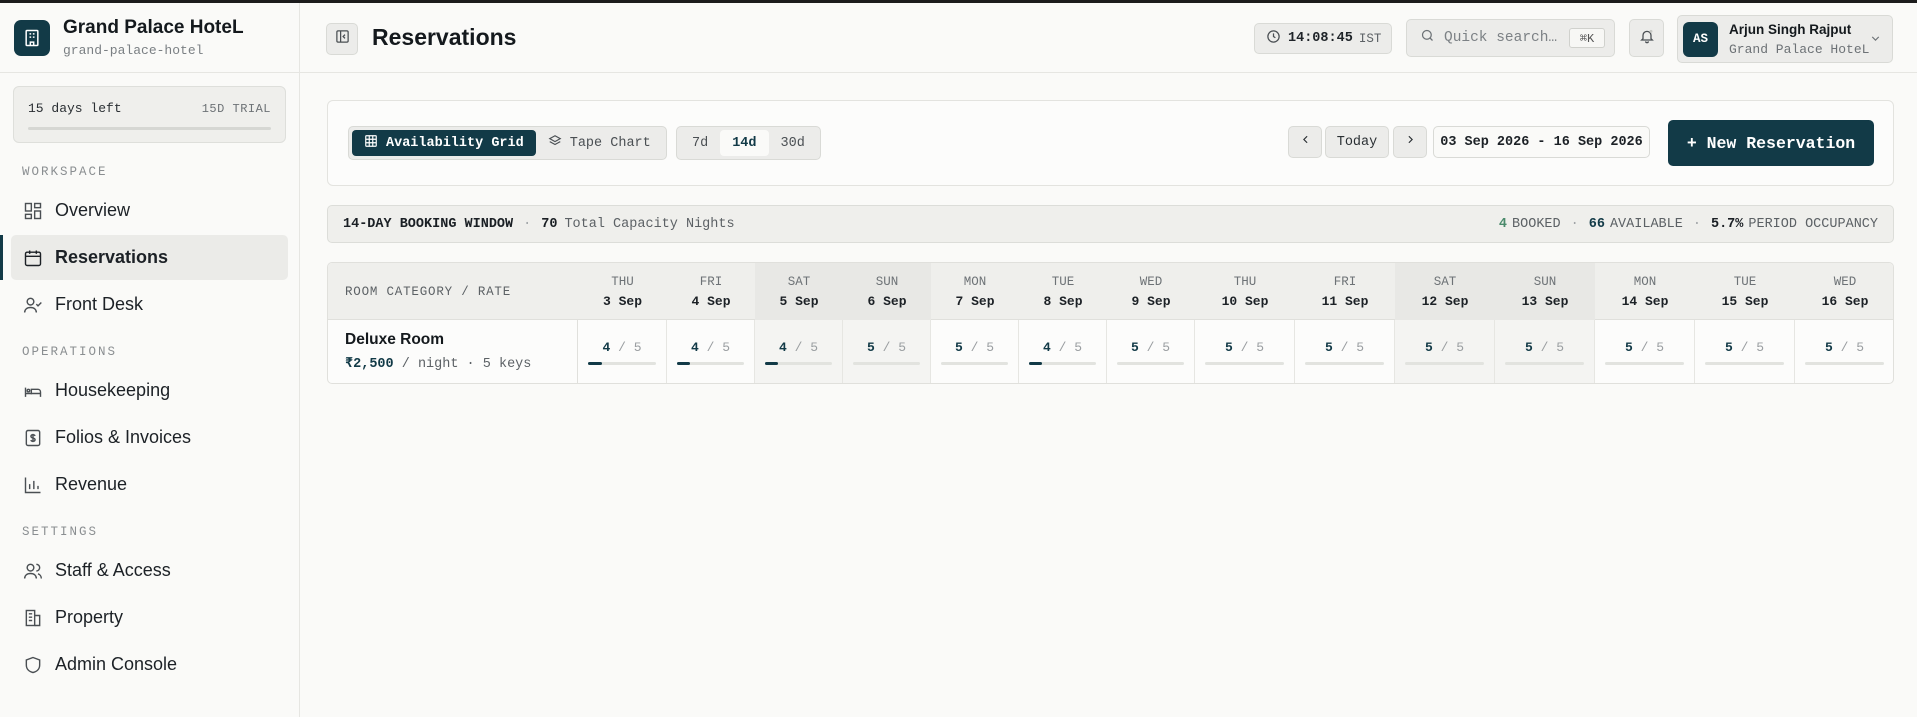 This screenshot has height=717, width=1917. I want to click on layers-icon, so click(559, 143).